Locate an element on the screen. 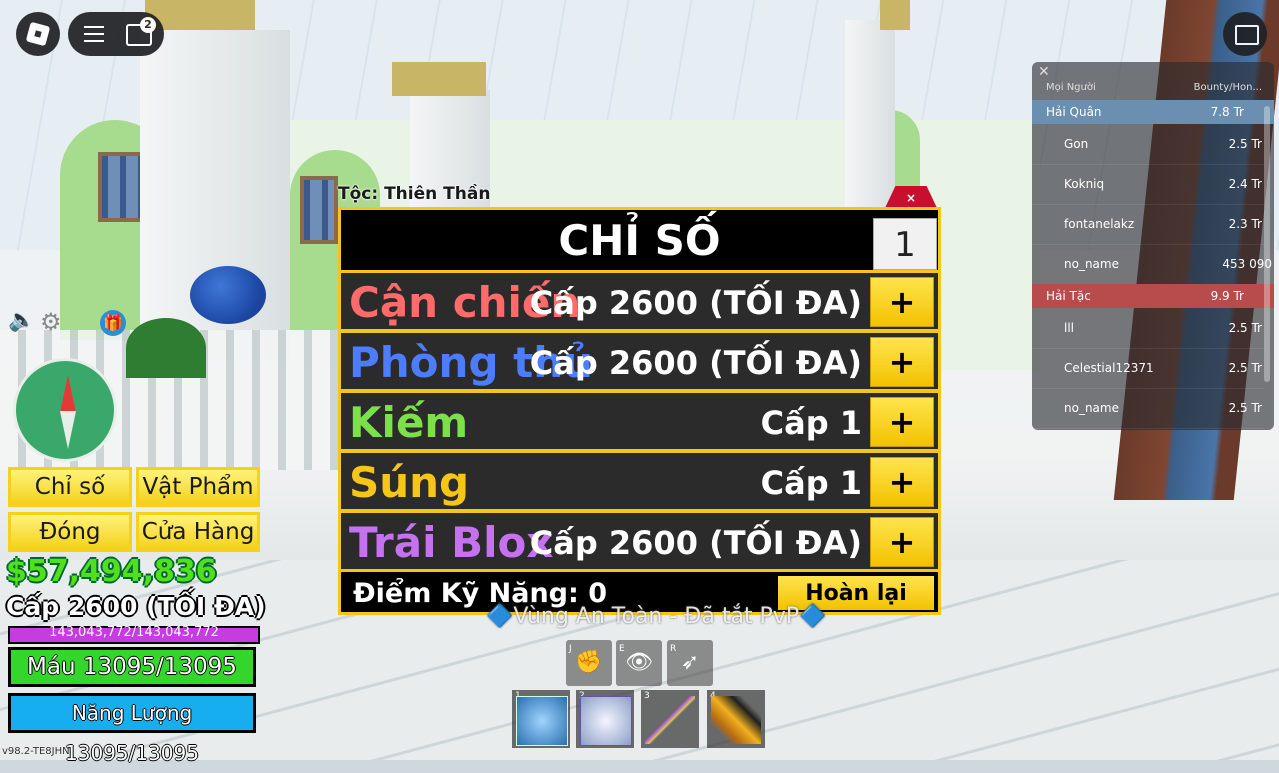 The width and height of the screenshot is (1279, 773). roblox-menu-button is located at coordinates (38, 34).